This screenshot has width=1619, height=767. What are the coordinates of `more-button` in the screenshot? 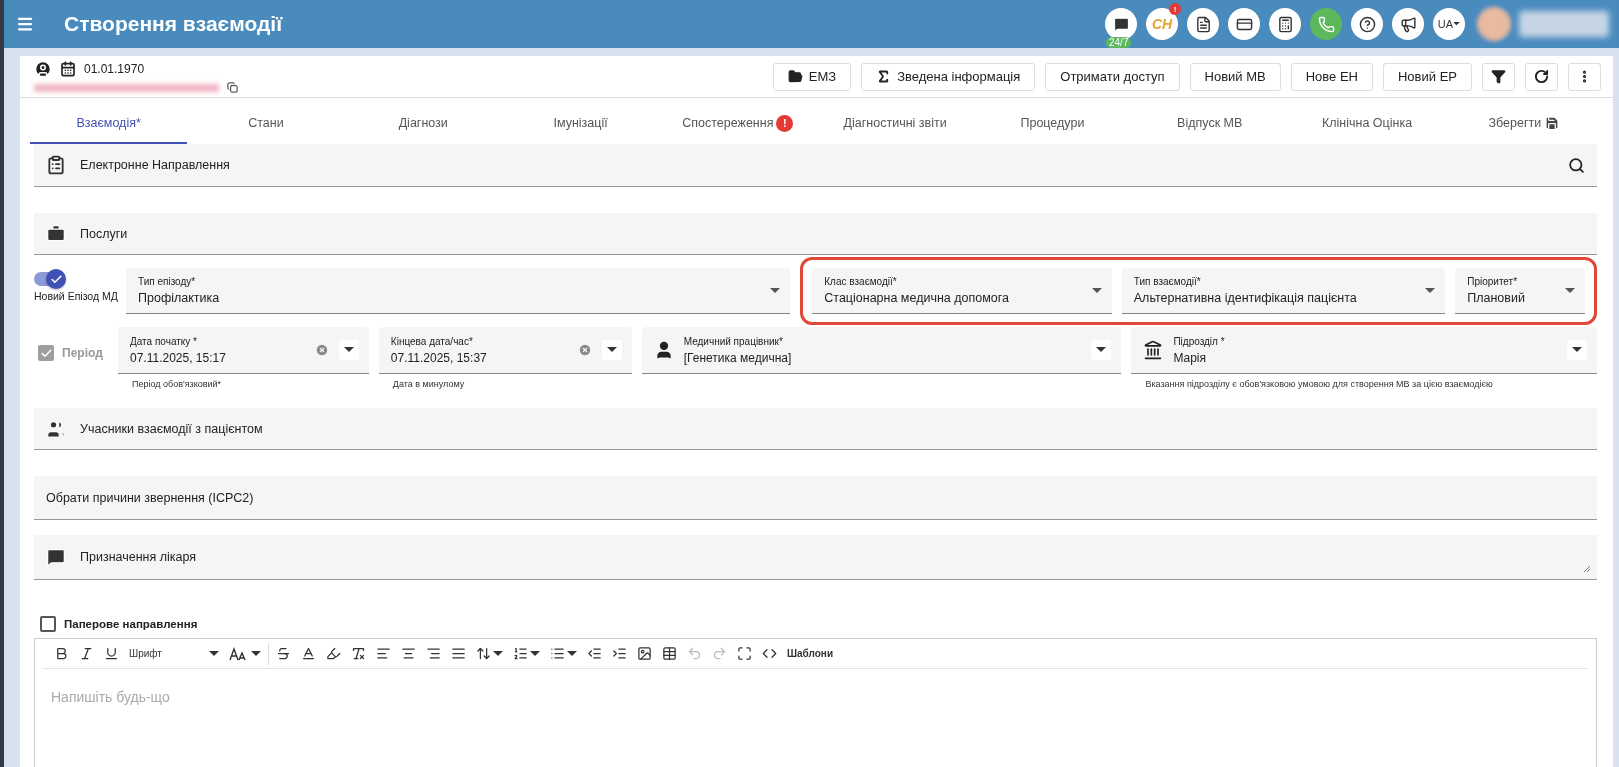 It's located at (1584, 76).